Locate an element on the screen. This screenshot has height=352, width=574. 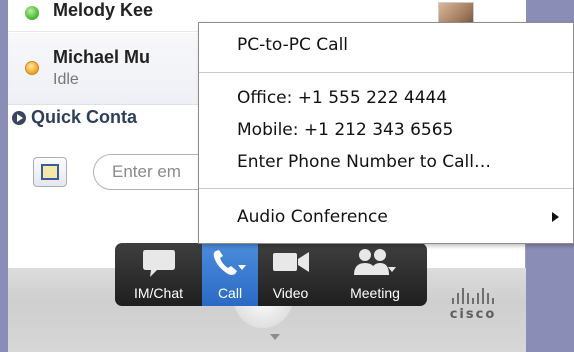
circle-arrow-icon is located at coordinates (19, 117).